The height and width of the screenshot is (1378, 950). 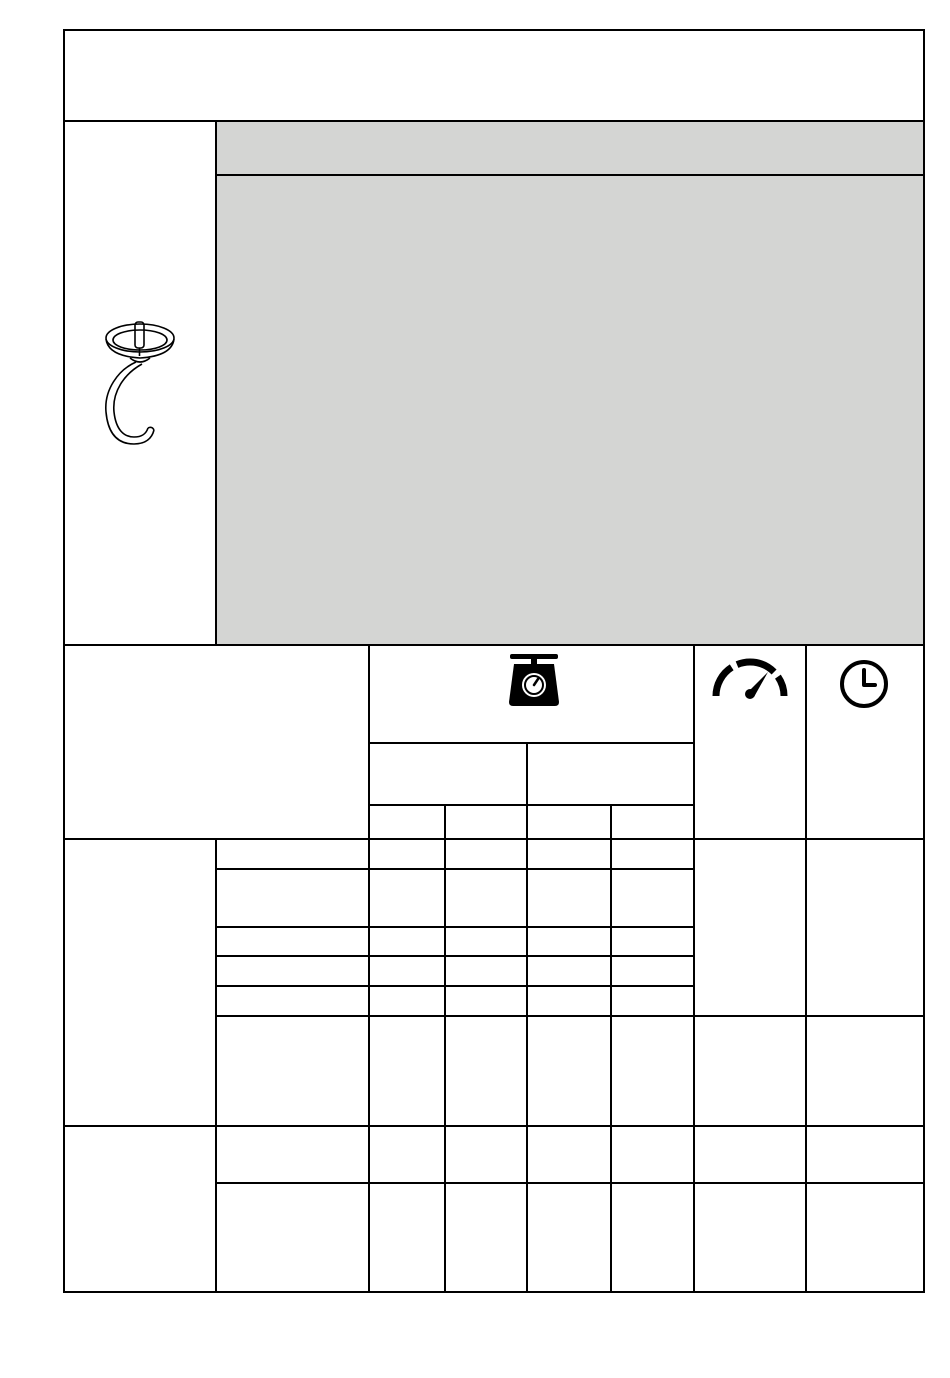 What do you see at coordinates (750, 678) in the screenshot?
I see `speedometer-icon` at bounding box center [750, 678].